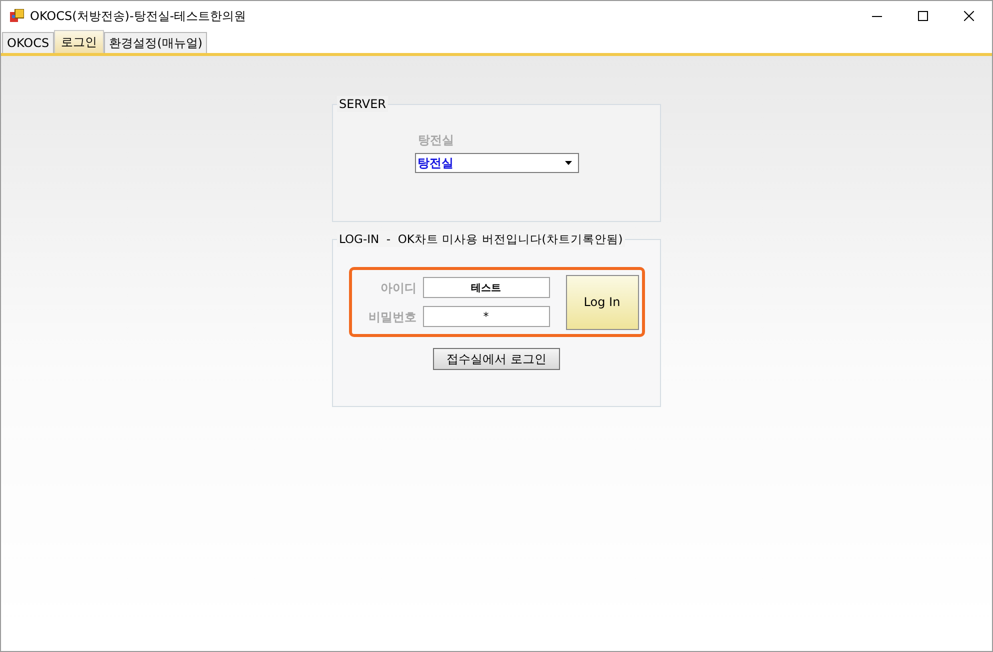  I want to click on reception-login-button: 접수실에서 로그인, so click(496, 359).